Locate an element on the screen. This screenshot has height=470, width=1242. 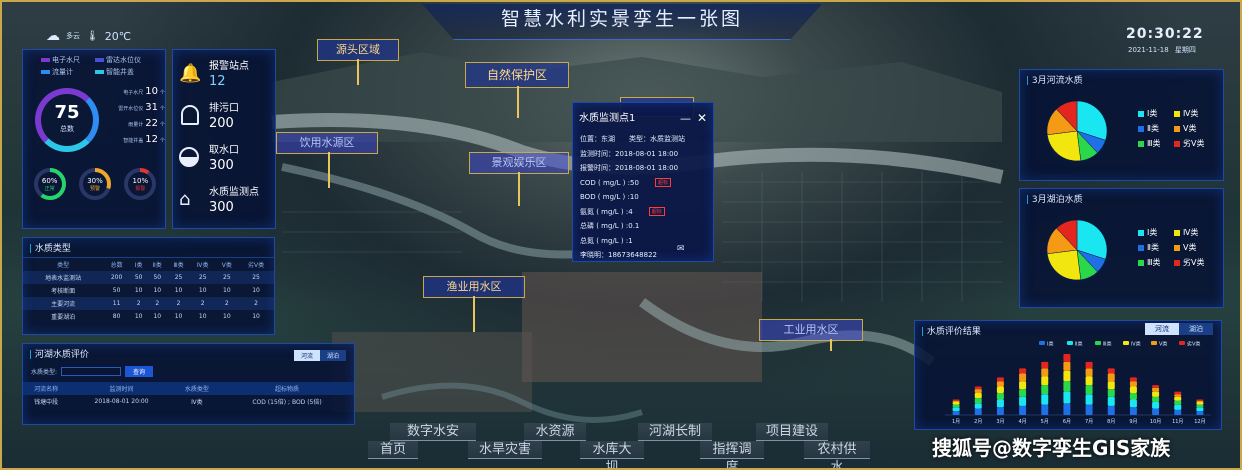
query-button: 查询 is located at coordinates (139, 371).